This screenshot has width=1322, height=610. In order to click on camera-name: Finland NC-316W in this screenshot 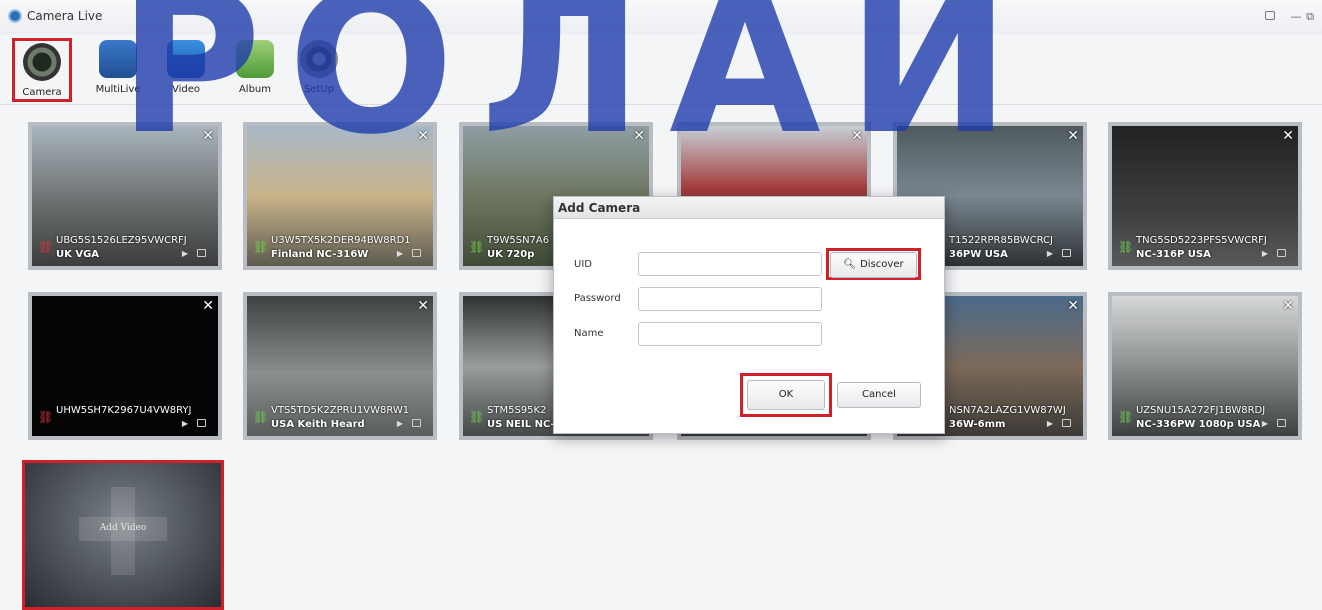, I will do `click(320, 254)`.